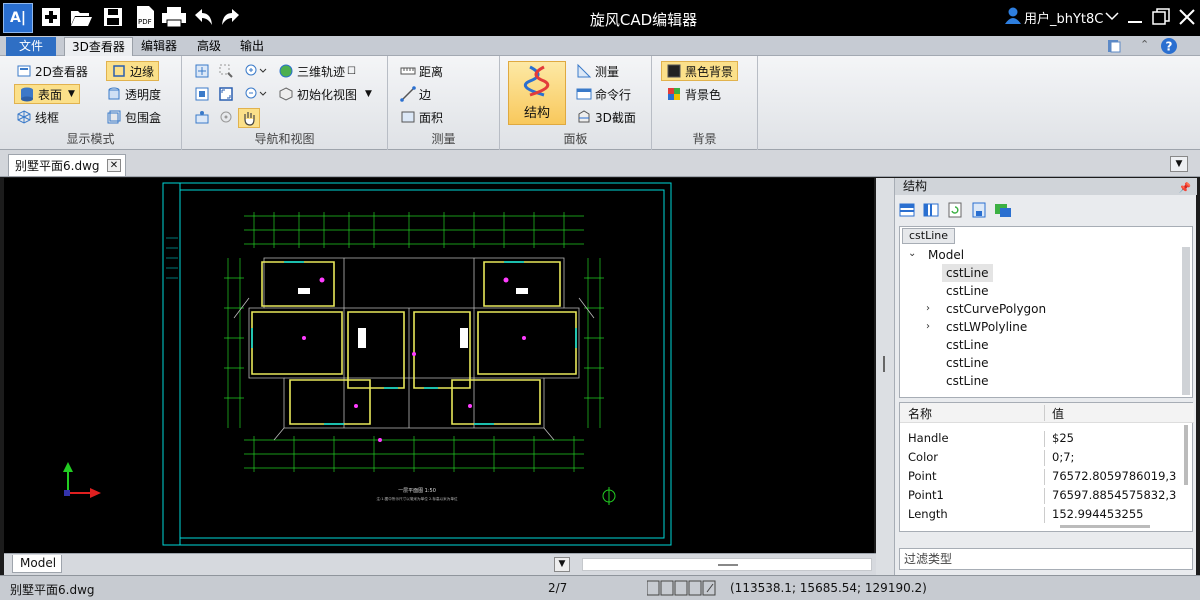 The image size is (1200, 600). Describe the element at coordinates (37, 117) in the screenshot. I see `wireframe-button: 线框` at that location.